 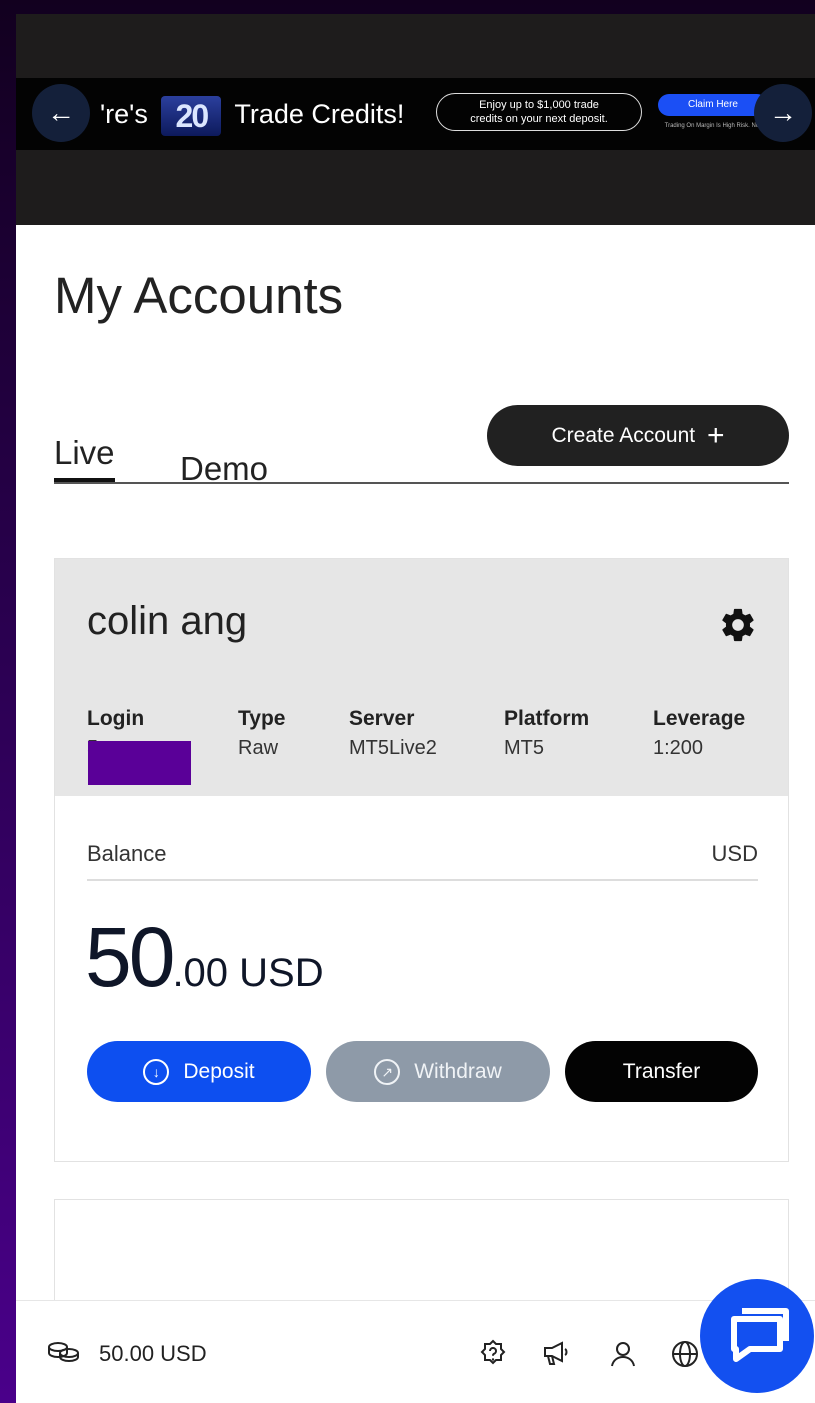 What do you see at coordinates (262, 718) in the screenshot?
I see `type-label: Type` at bounding box center [262, 718].